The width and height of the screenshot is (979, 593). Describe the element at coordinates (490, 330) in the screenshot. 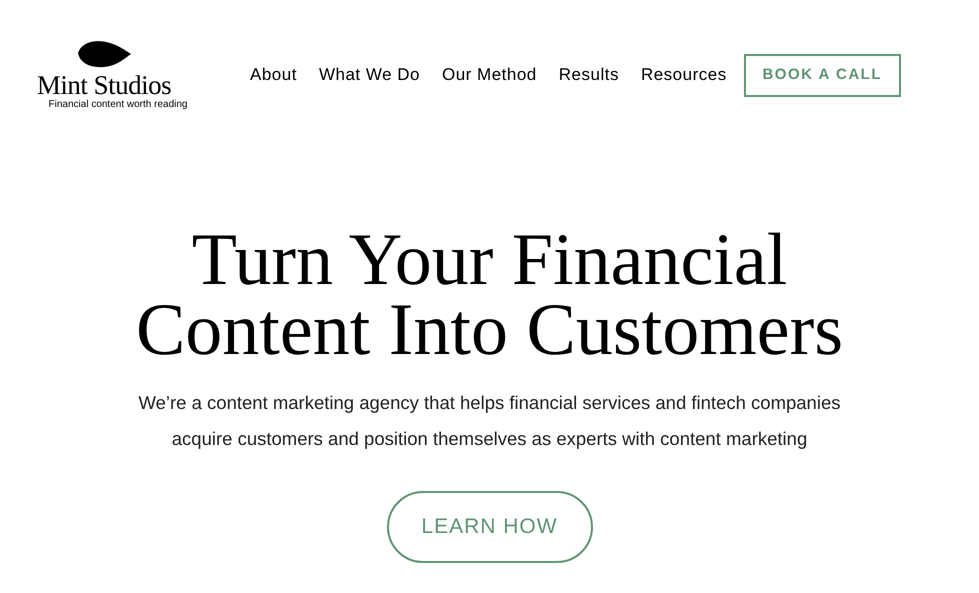

I see `hero-title-line: Content Into Customers` at that location.